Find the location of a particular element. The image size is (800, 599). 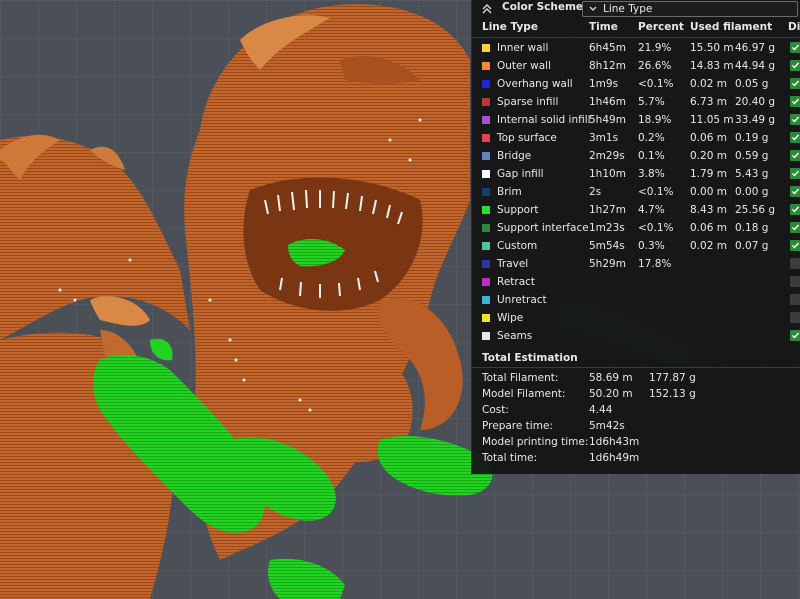

header-divider is located at coordinates (636, 37).